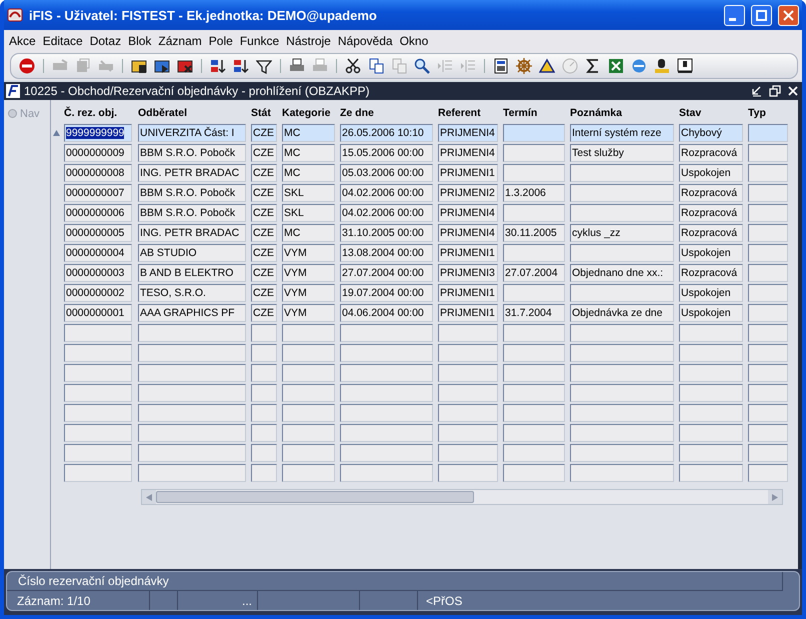 The width and height of the screenshot is (806, 619). What do you see at coordinates (149, 497) in the screenshot?
I see `arrow-left-icon` at bounding box center [149, 497].